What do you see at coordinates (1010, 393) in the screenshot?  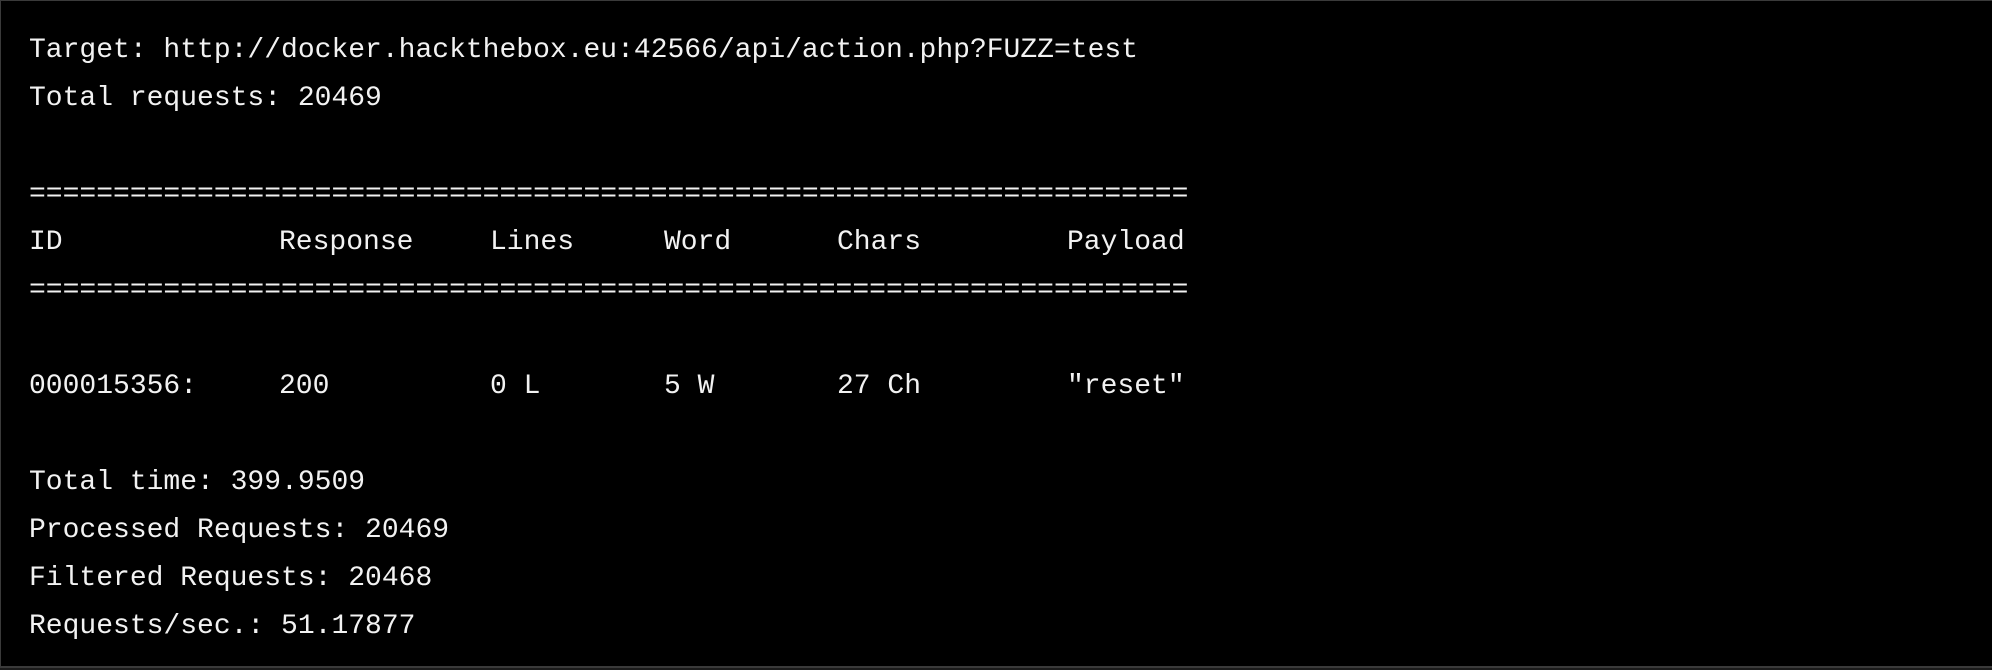 I see `table-row: 000015356: 200 0 L 5 W 27 Ch "reset"` at bounding box center [1010, 393].